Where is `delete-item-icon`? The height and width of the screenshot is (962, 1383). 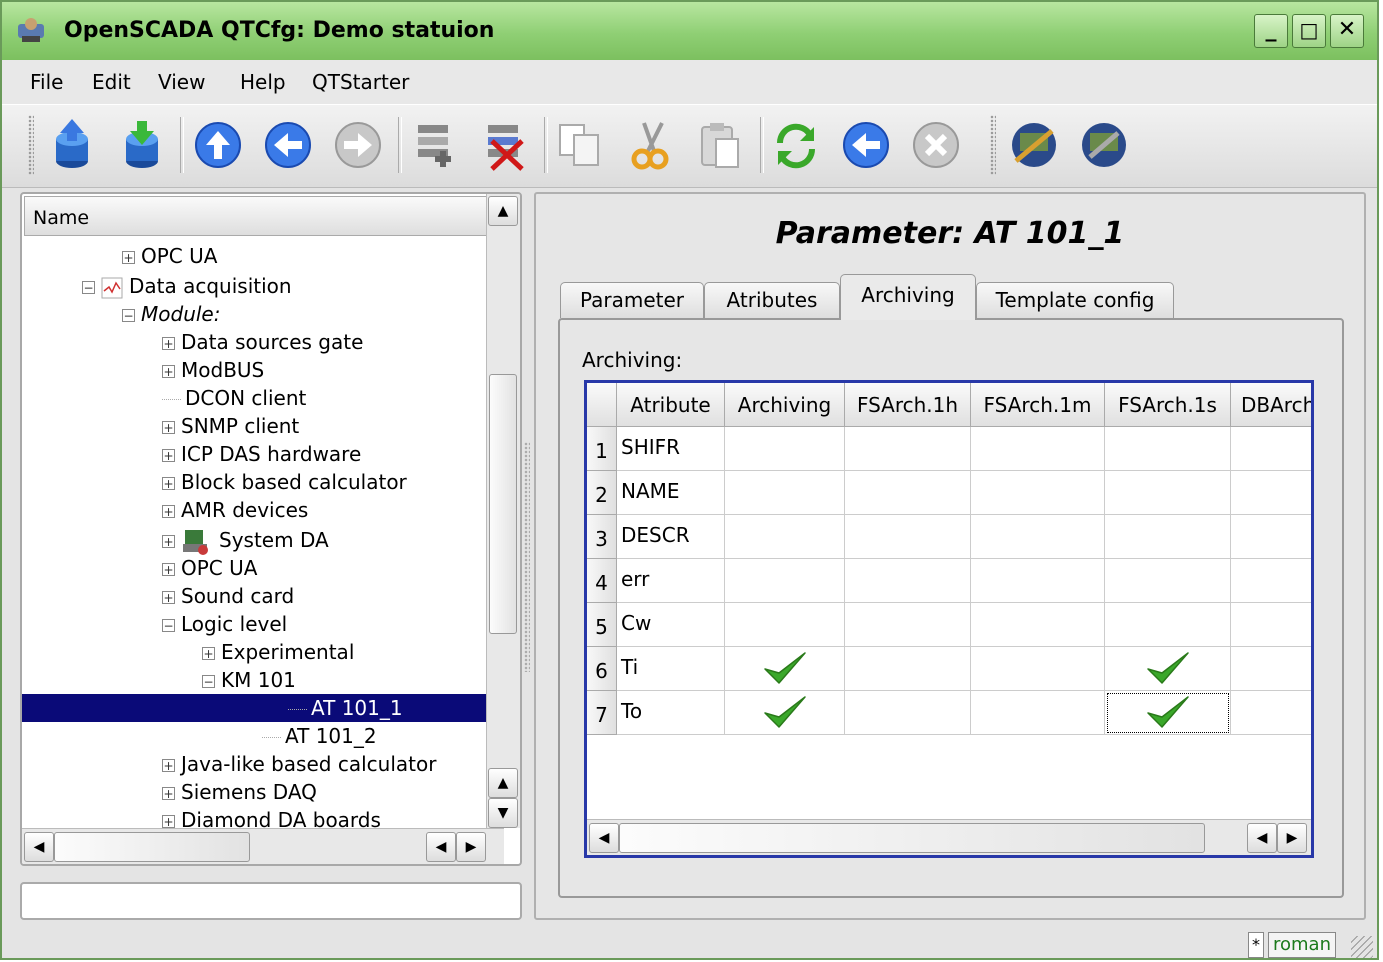 delete-item-icon is located at coordinates (506, 145).